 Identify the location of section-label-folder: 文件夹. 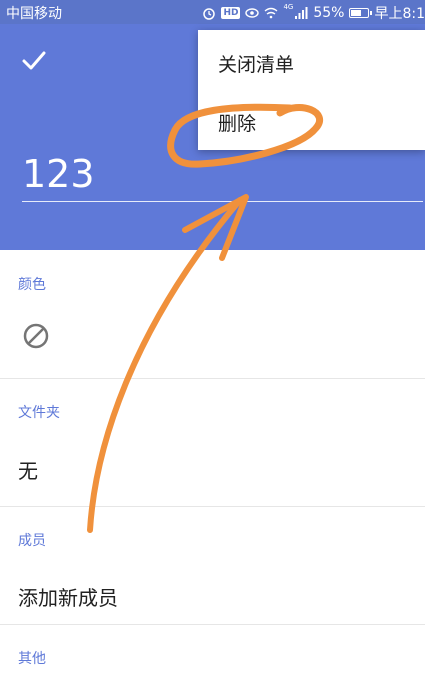
(39, 413).